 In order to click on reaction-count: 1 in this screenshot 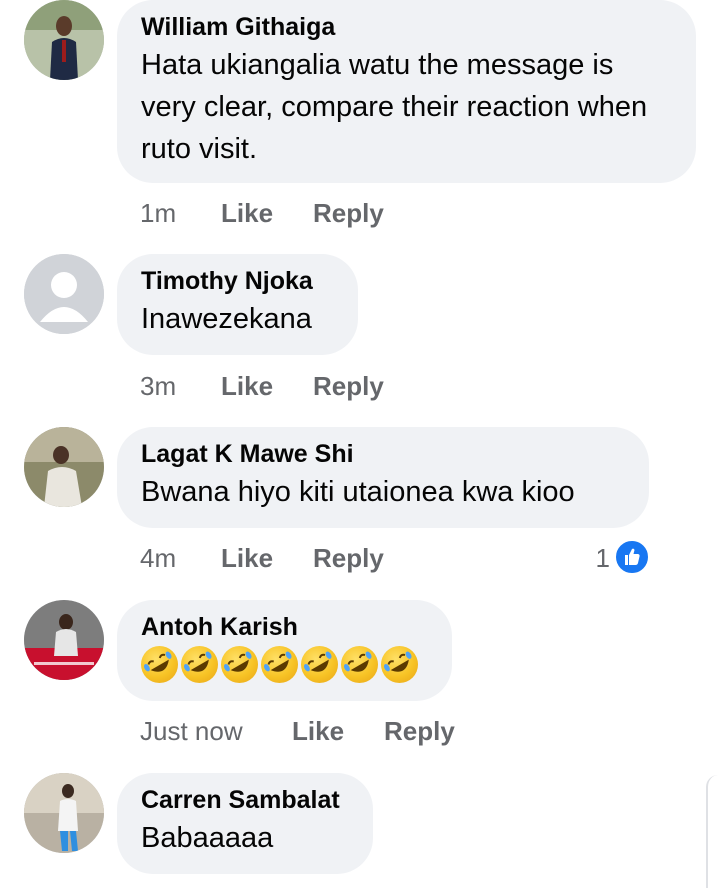, I will do `click(603, 558)`.